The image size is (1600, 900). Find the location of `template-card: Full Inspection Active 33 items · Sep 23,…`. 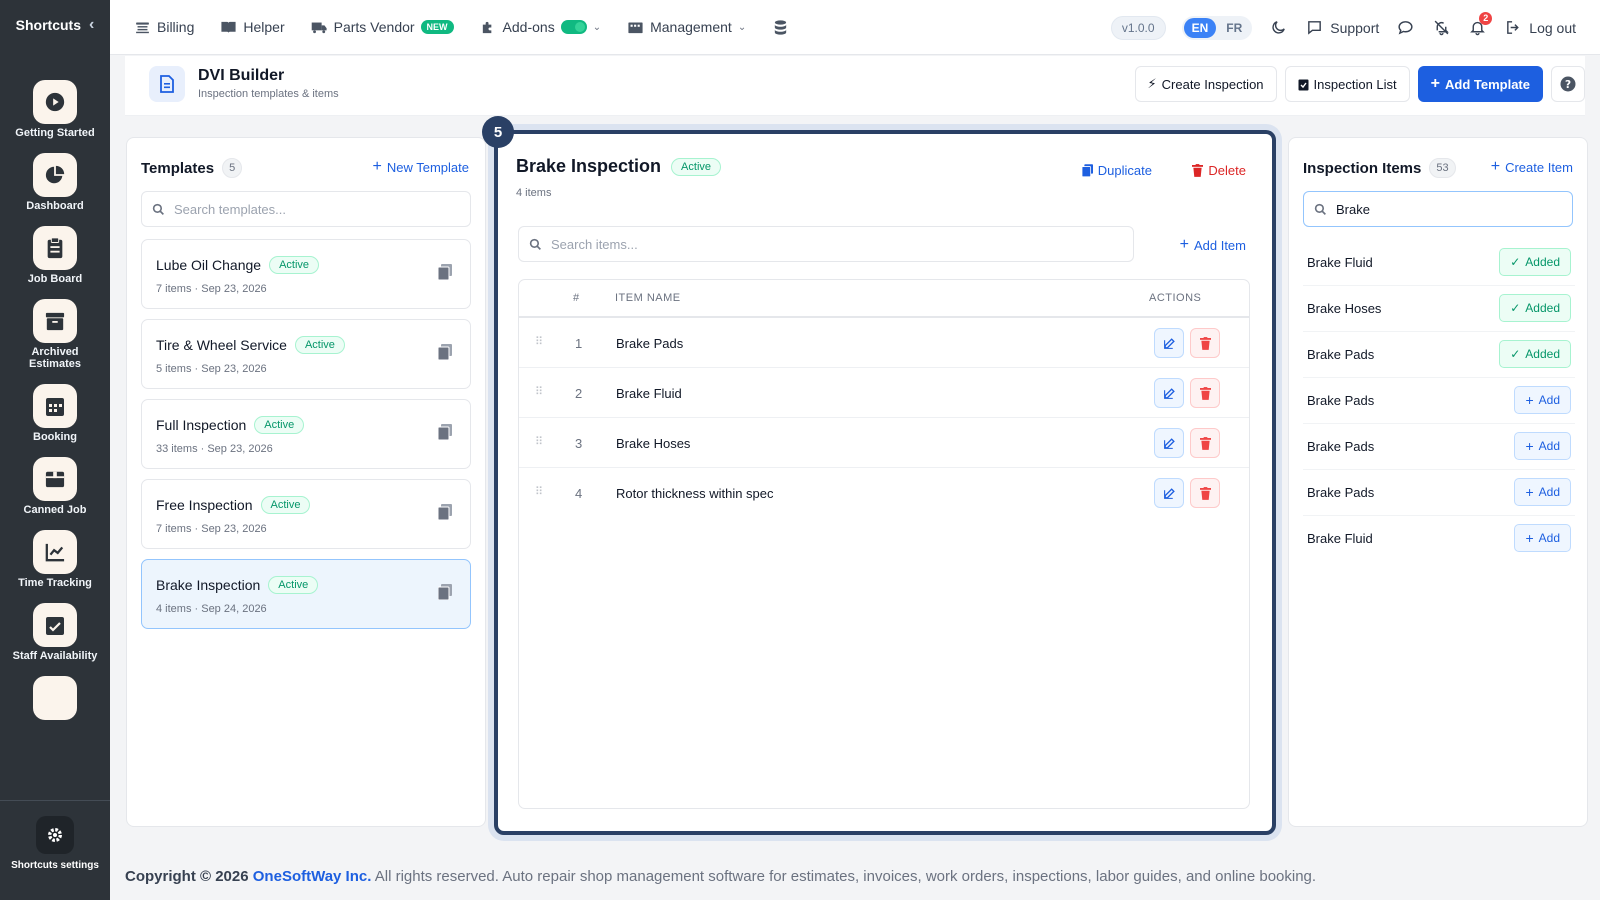

template-card: Full Inspection Active 33 items · Sep 23,… is located at coordinates (306, 434).